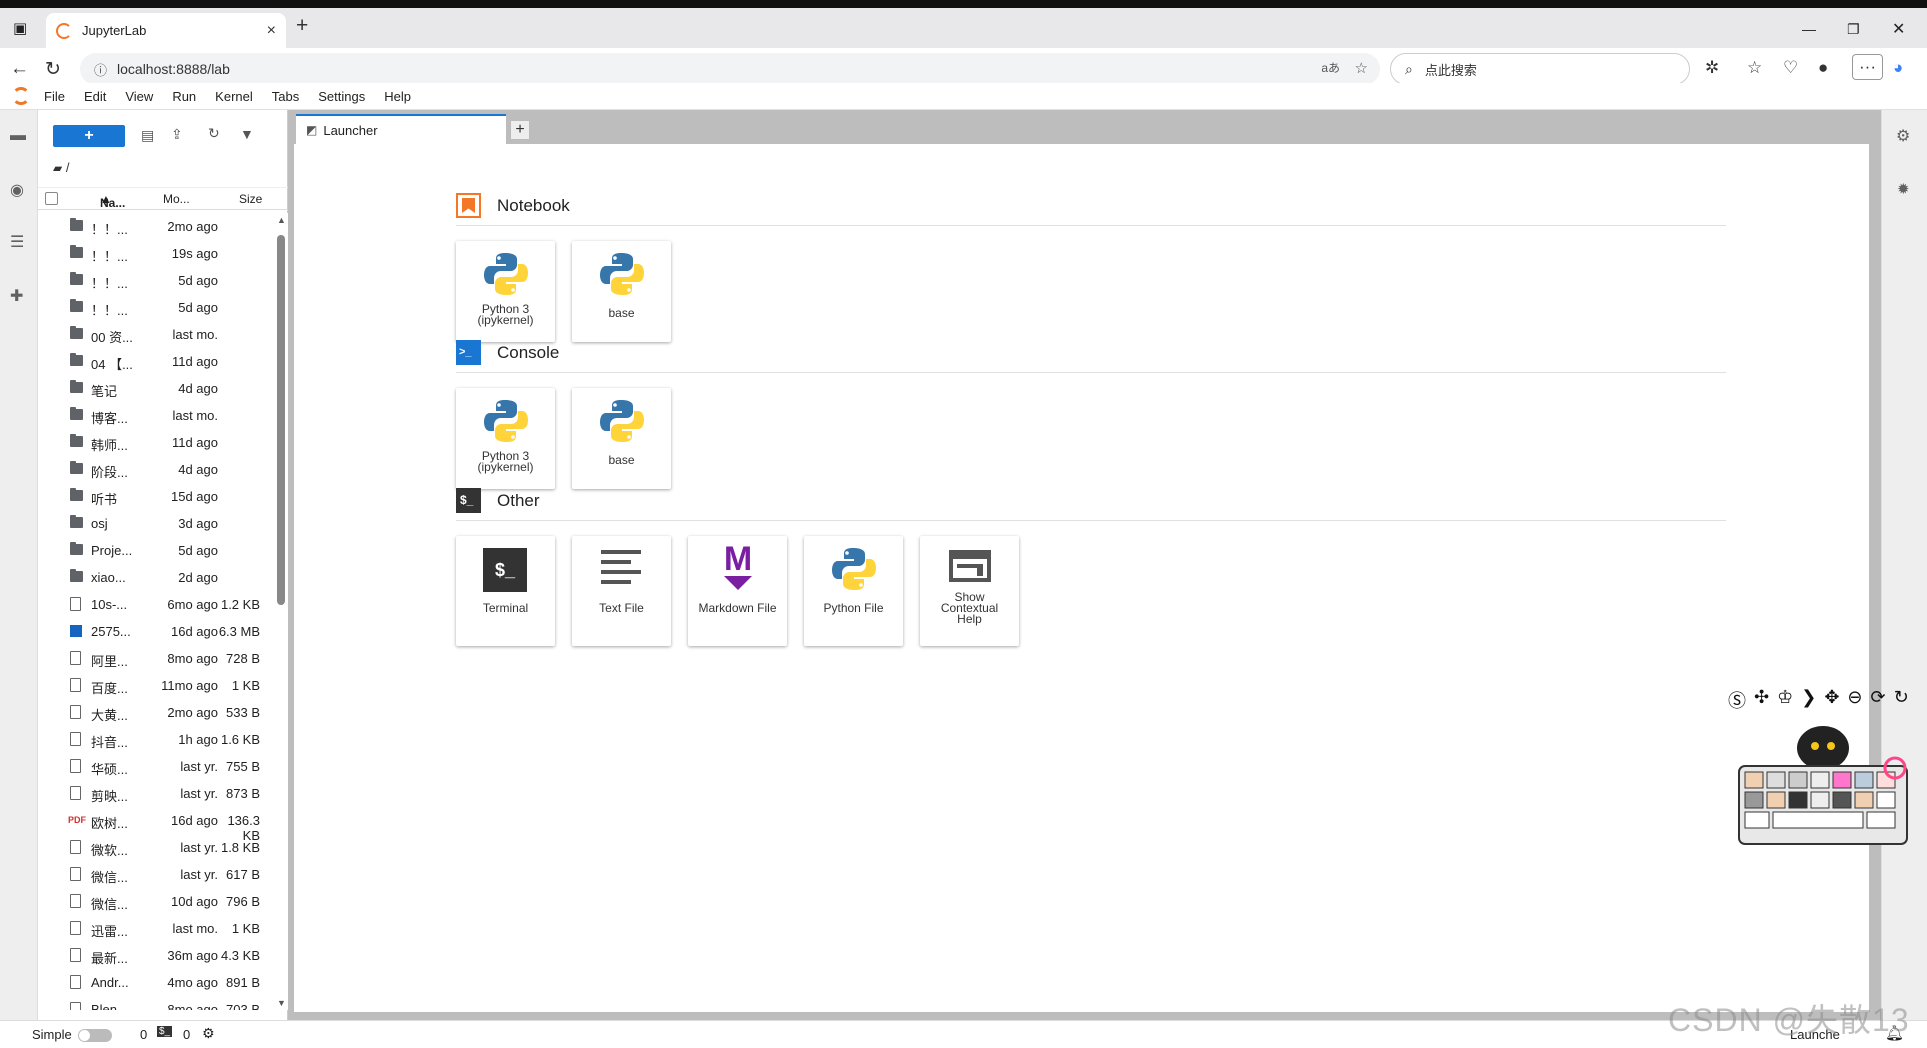 This screenshot has width=1927, height=1048. What do you see at coordinates (1903, 136) in the screenshot?
I see `property-inspector-icon: ⚙` at bounding box center [1903, 136].